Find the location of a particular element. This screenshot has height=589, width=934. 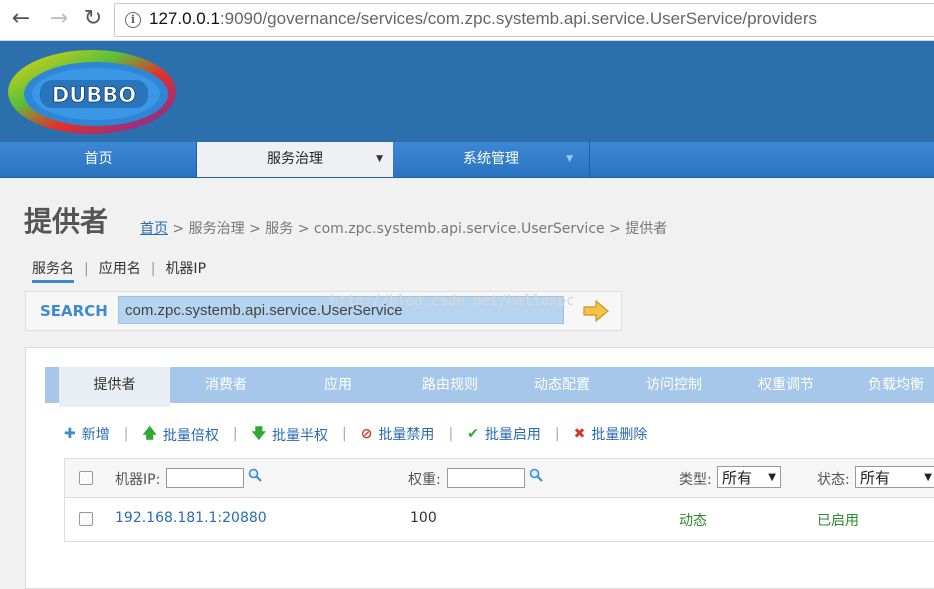

nav-item-system-management: 系统管理 ▼ is located at coordinates (491, 159).